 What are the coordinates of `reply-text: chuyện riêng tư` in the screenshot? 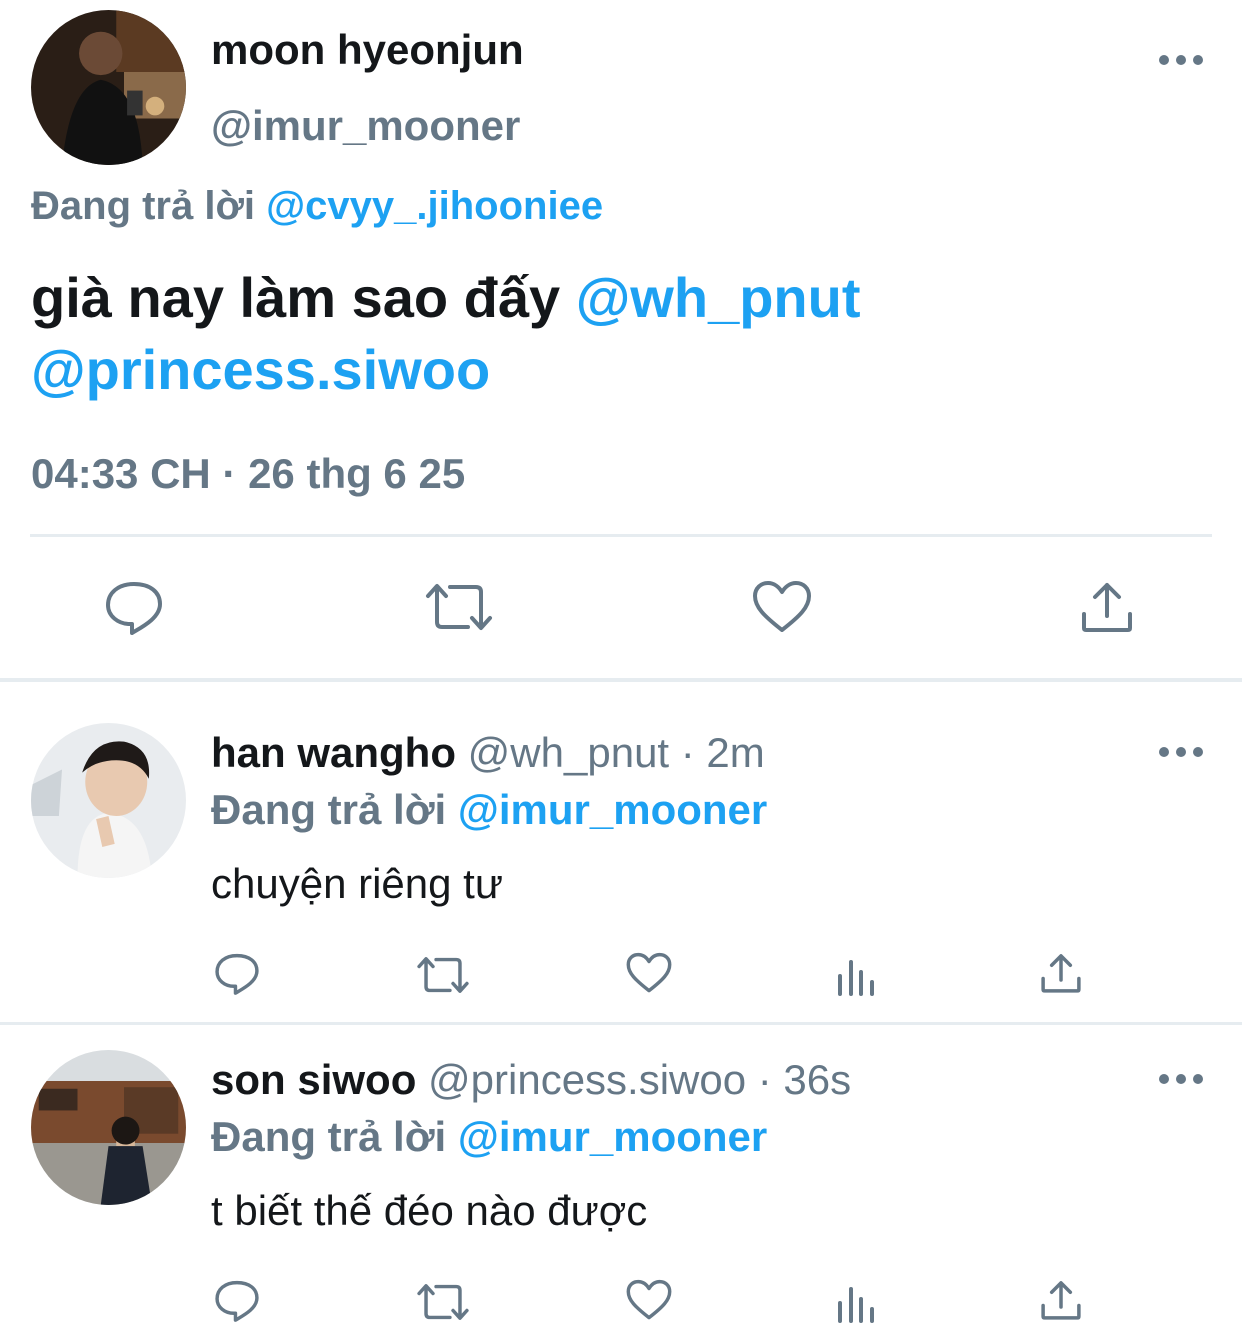 It's located at (357, 883).